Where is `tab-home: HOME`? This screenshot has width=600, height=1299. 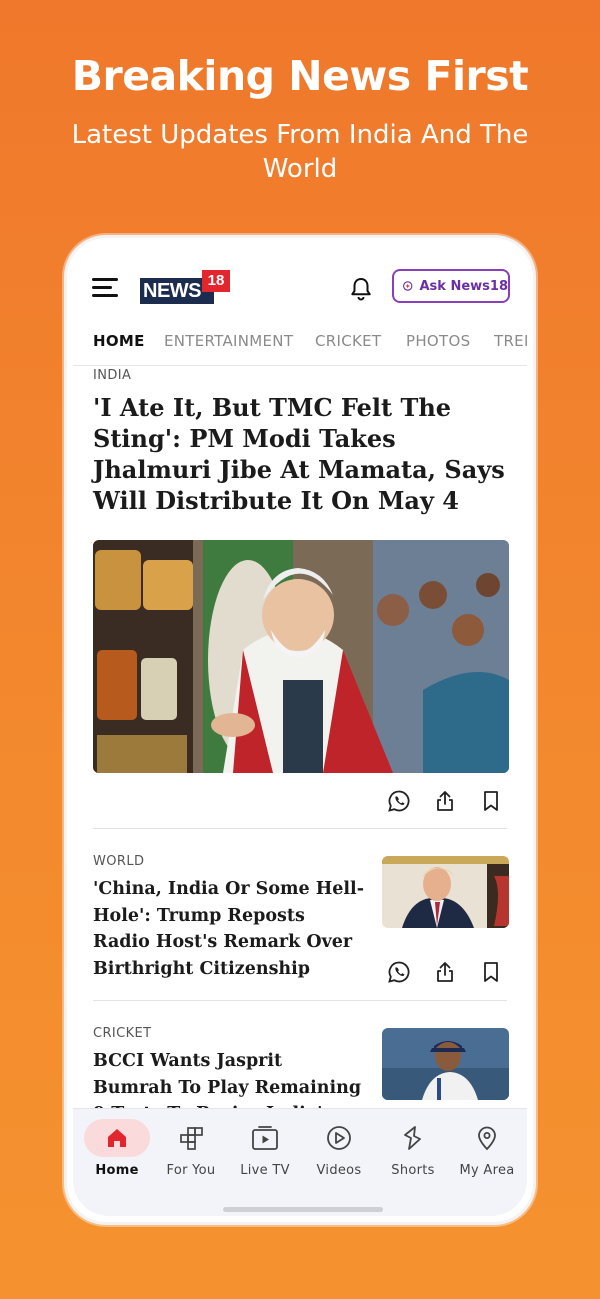 tab-home: HOME is located at coordinates (119, 341).